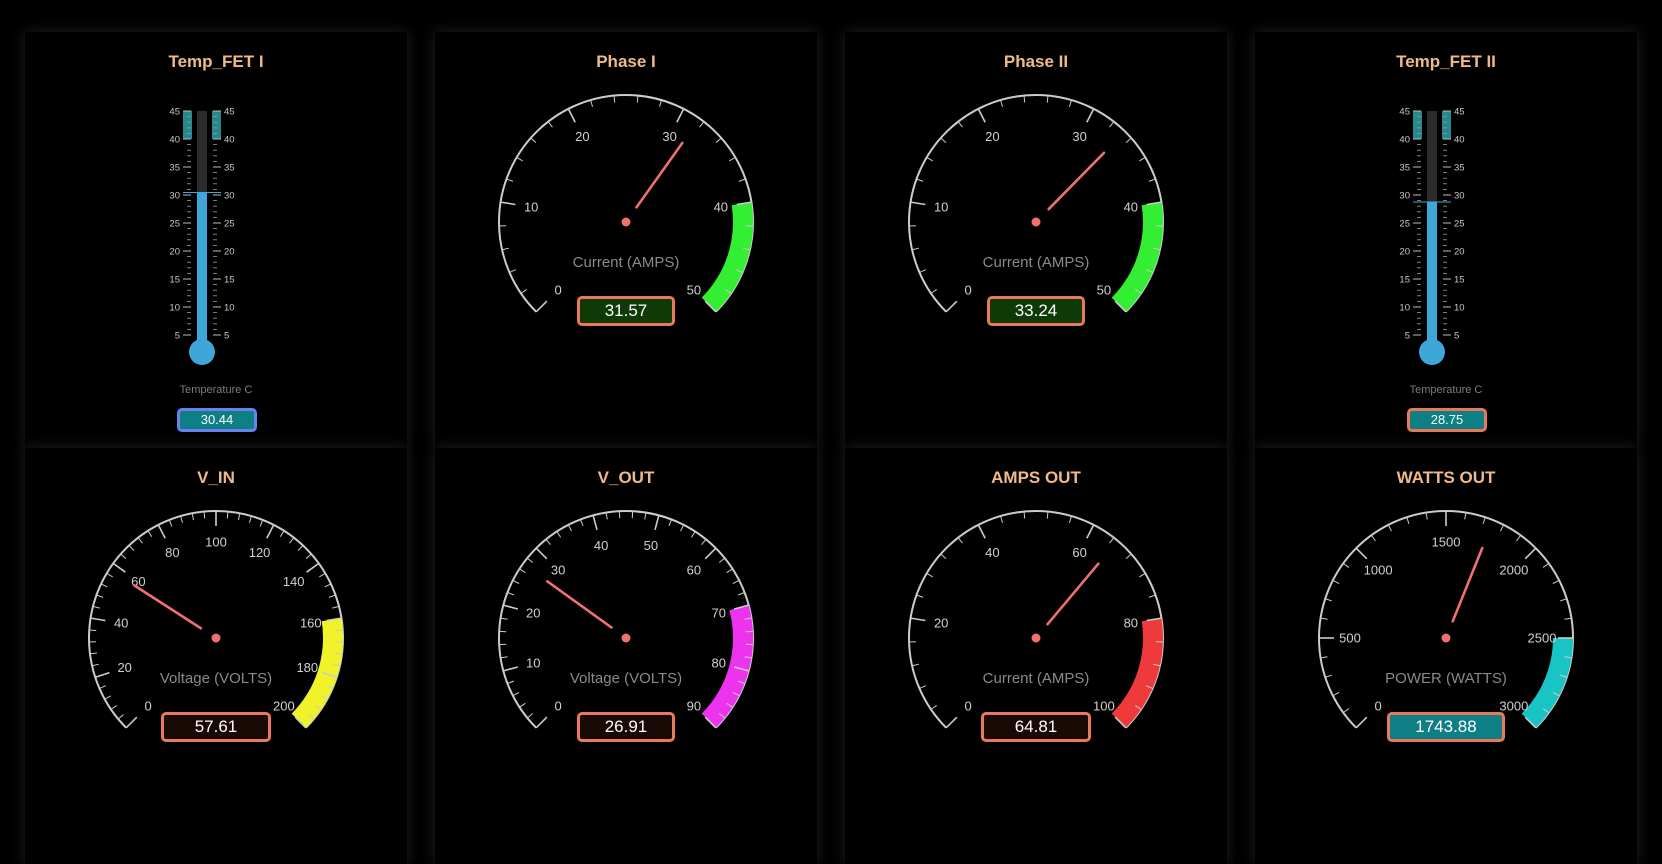 The width and height of the screenshot is (1662, 864). I want to click on gauge-value-text: 57.61, so click(216, 726).